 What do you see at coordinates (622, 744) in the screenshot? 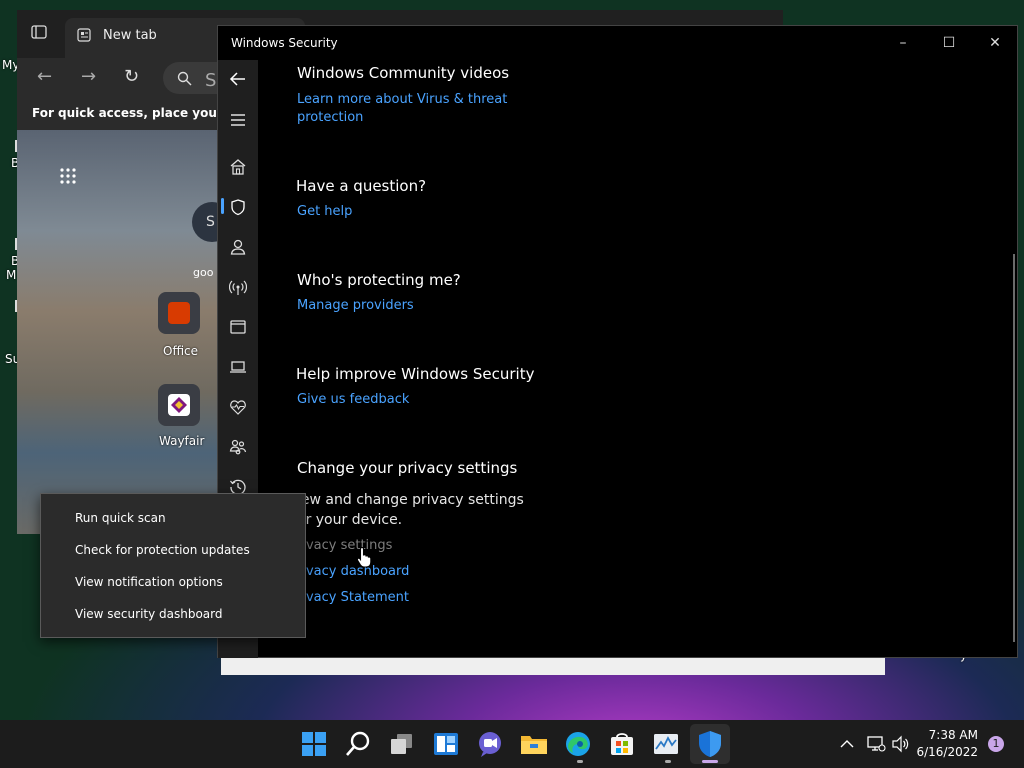
I see `store-icon` at bounding box center [622, 744].